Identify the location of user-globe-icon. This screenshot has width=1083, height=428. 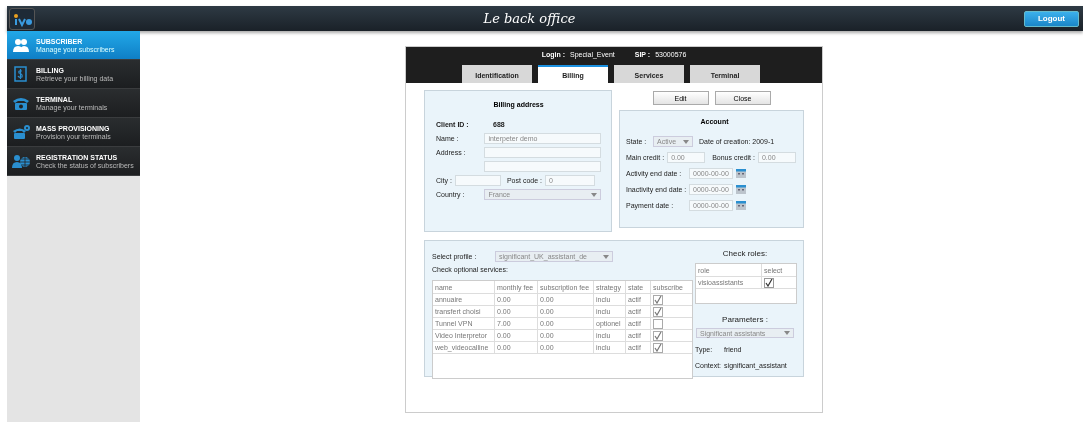
(21, 161).